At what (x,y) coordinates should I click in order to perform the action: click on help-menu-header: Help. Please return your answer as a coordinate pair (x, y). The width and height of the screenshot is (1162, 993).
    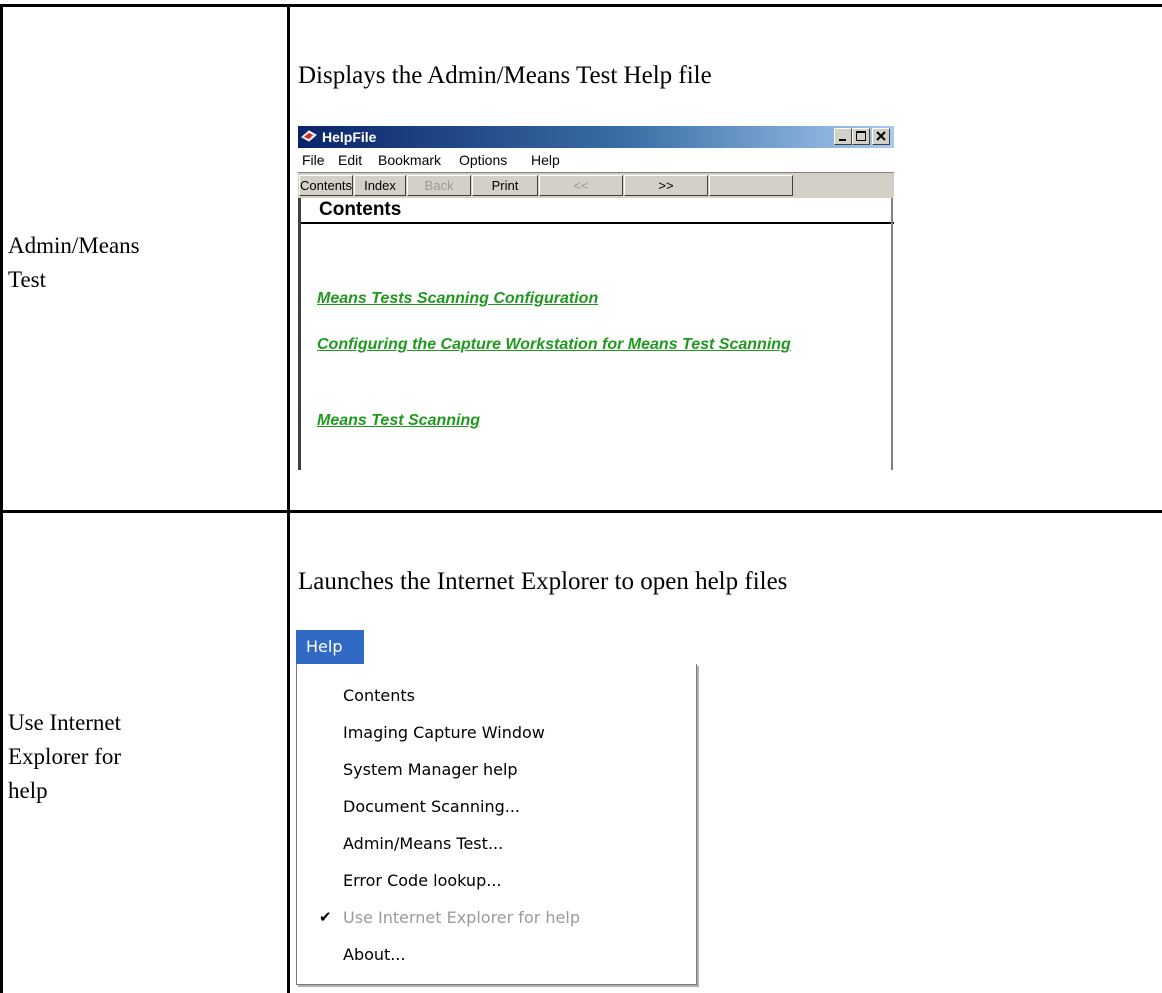
    Looking at the image, I should click on (330, 647).